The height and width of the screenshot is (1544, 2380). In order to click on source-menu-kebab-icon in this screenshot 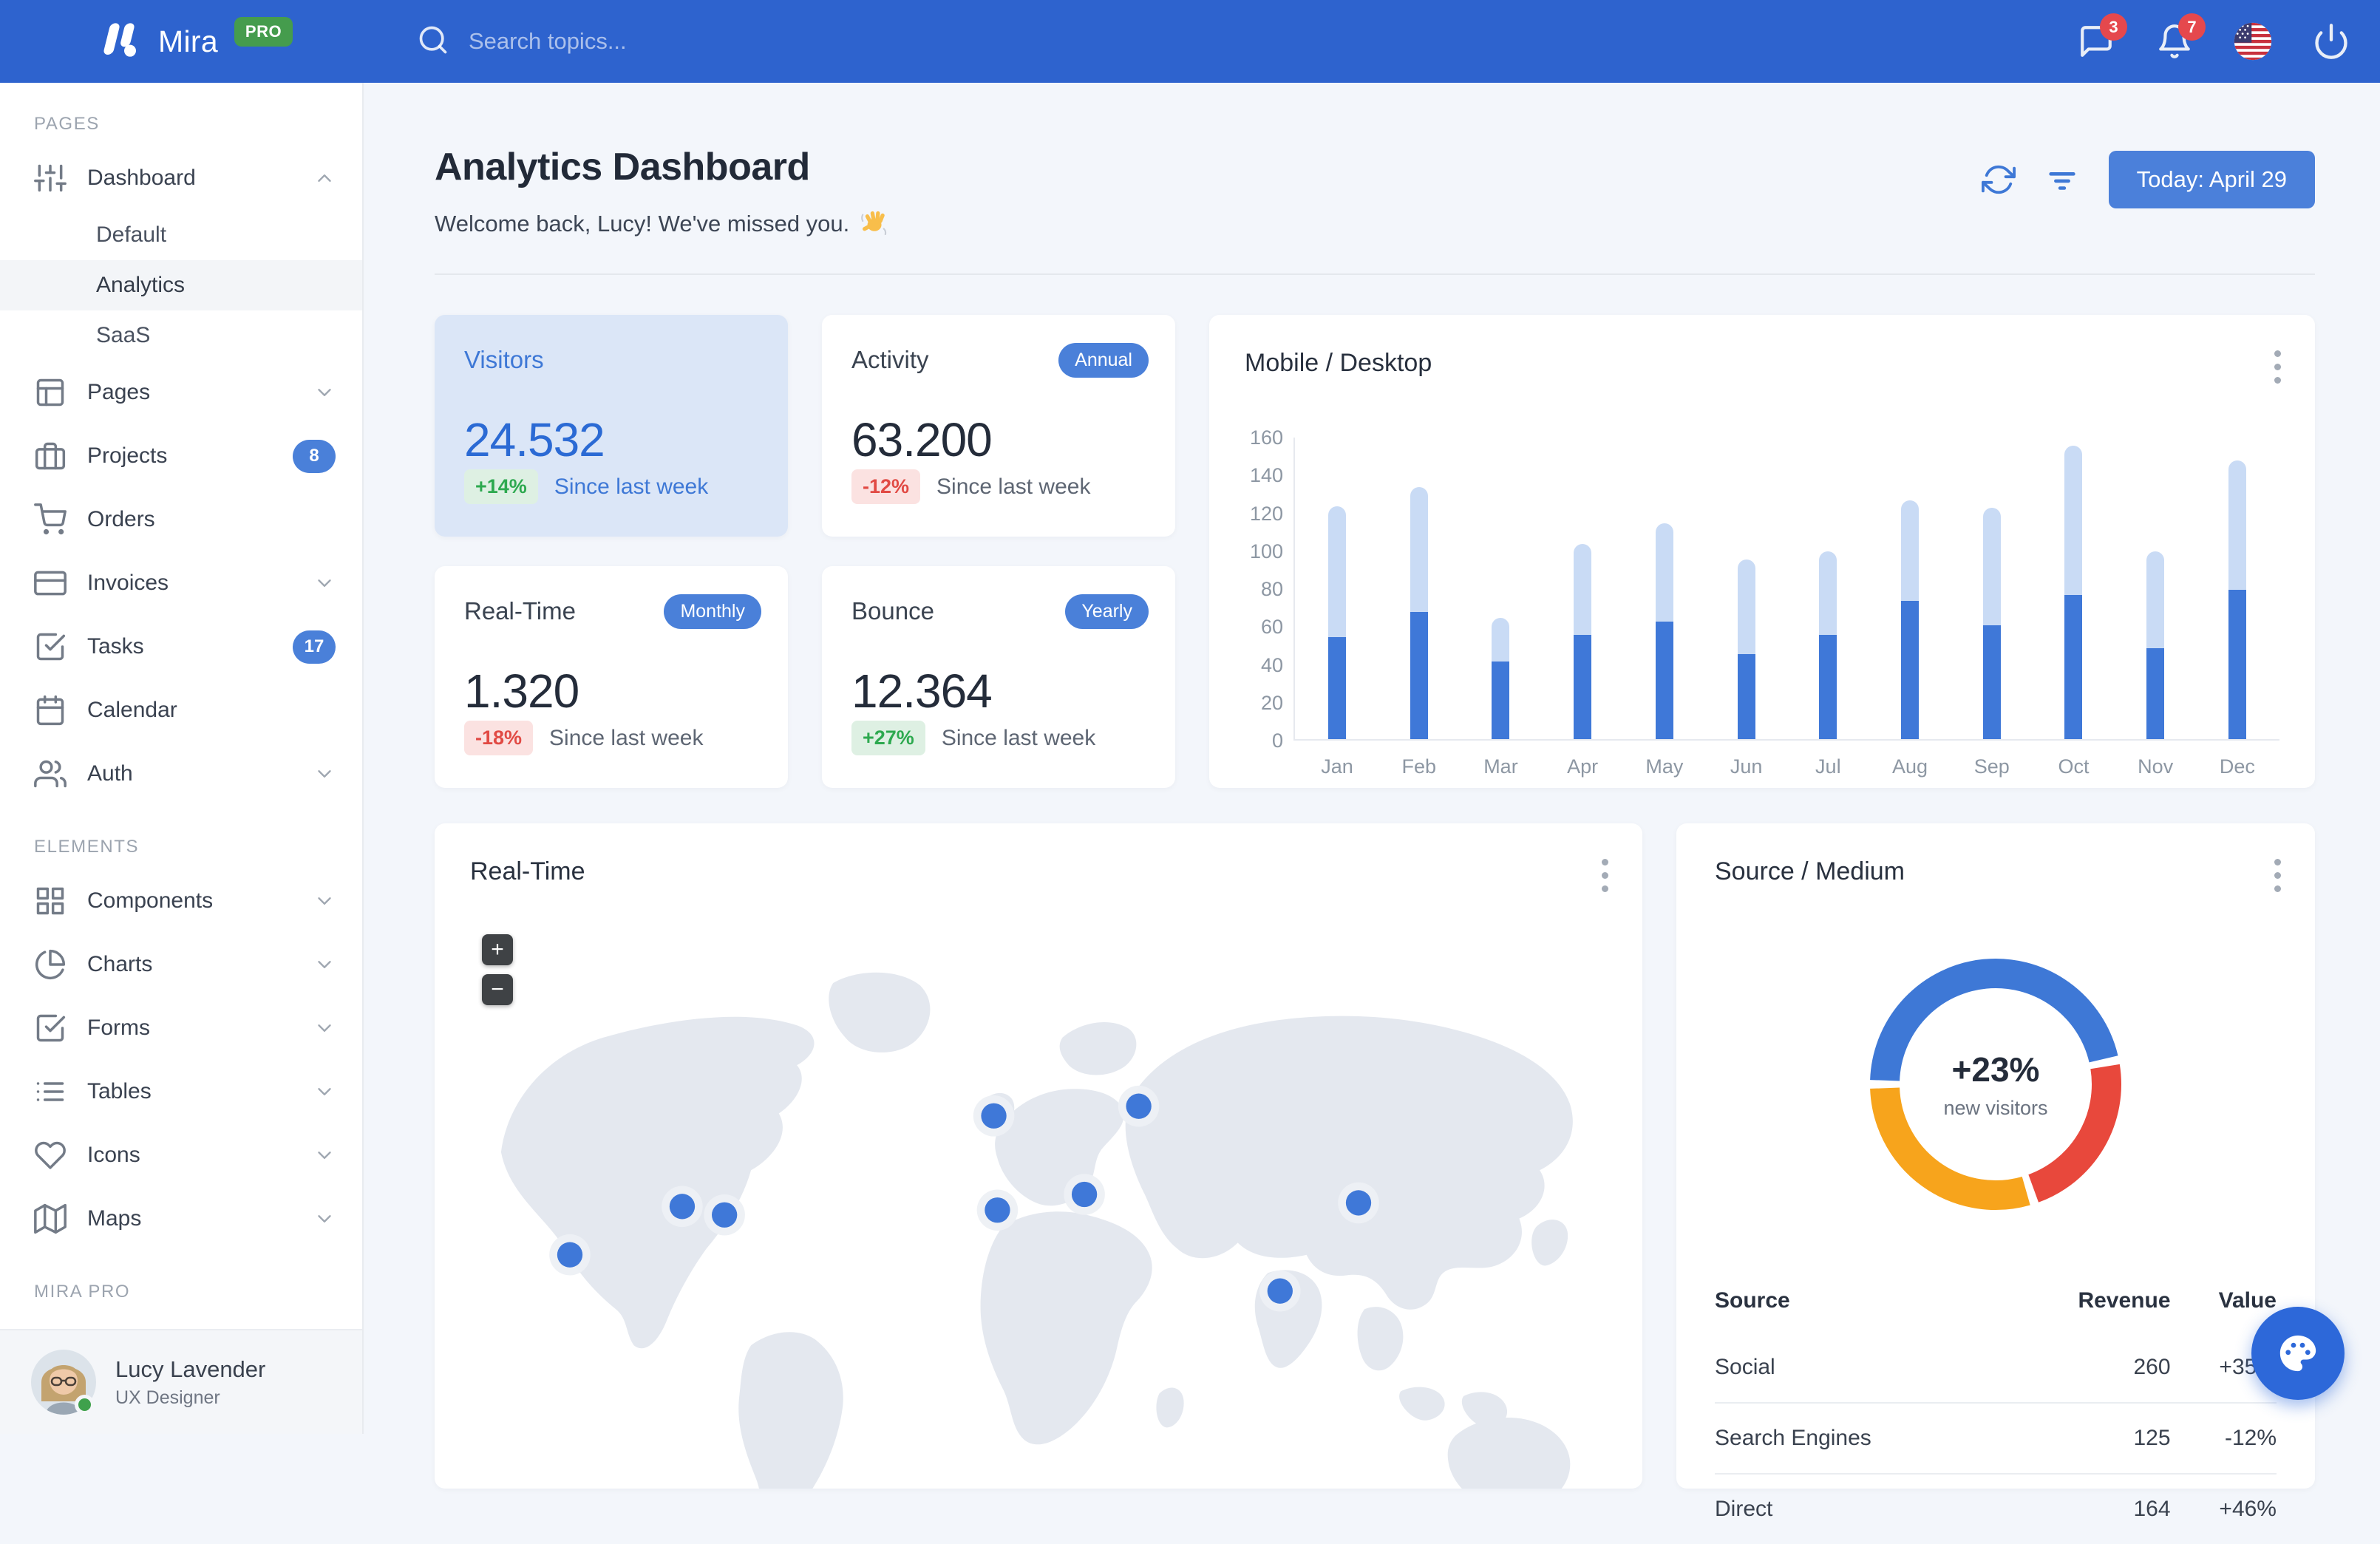, I will do `click(2277, 875)`.